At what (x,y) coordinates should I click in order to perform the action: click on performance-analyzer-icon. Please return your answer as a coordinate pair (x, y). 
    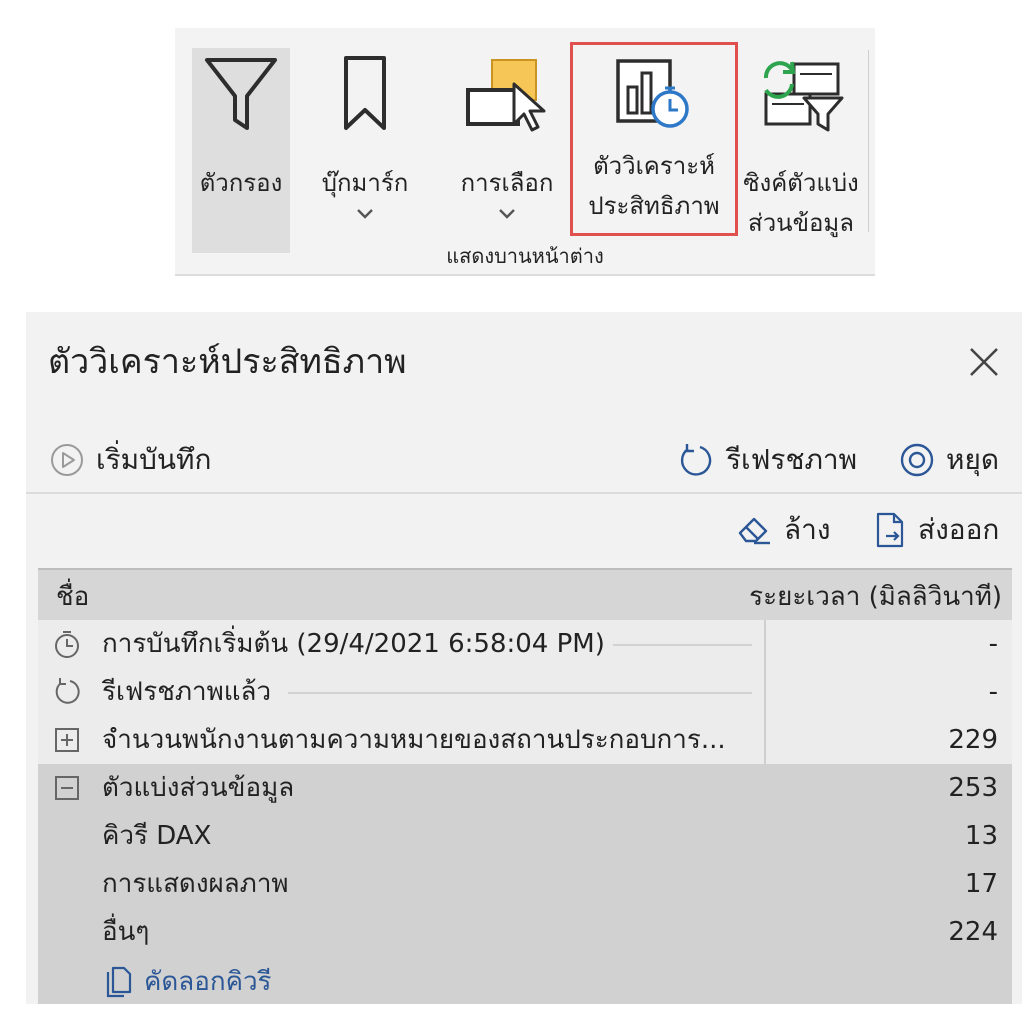
    Looking at the image, I should click on (654, 97).